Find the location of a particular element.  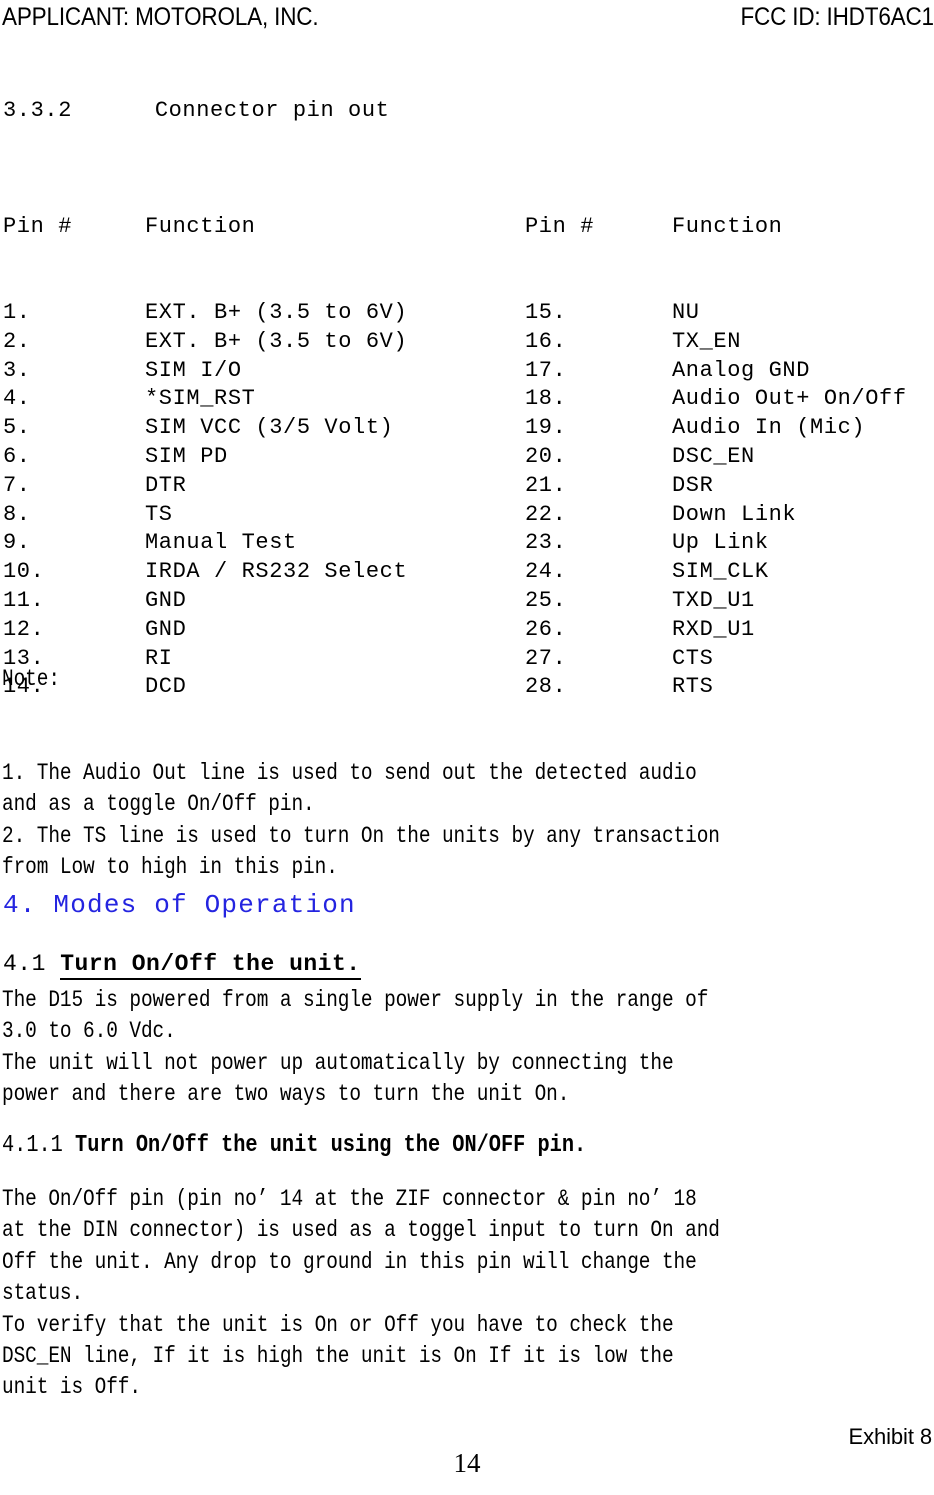

pin-number-right: 22. is located at coordinates (546, 514).